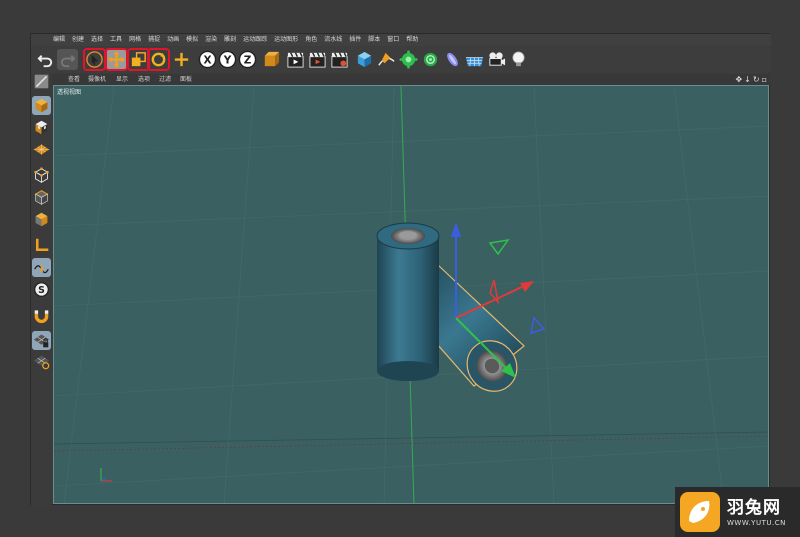 The image size is (800, 537). I want to click on z-axis-icon: Z, so click(247, 59).